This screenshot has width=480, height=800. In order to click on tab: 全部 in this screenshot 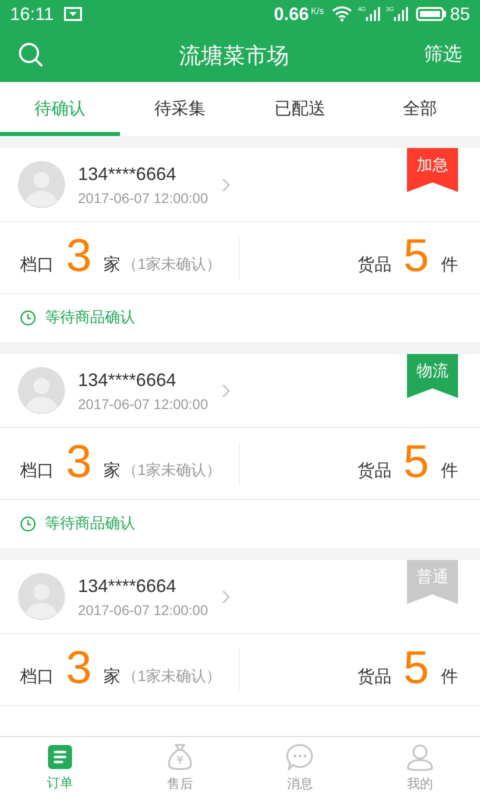, I will do `click(420, 109)`.